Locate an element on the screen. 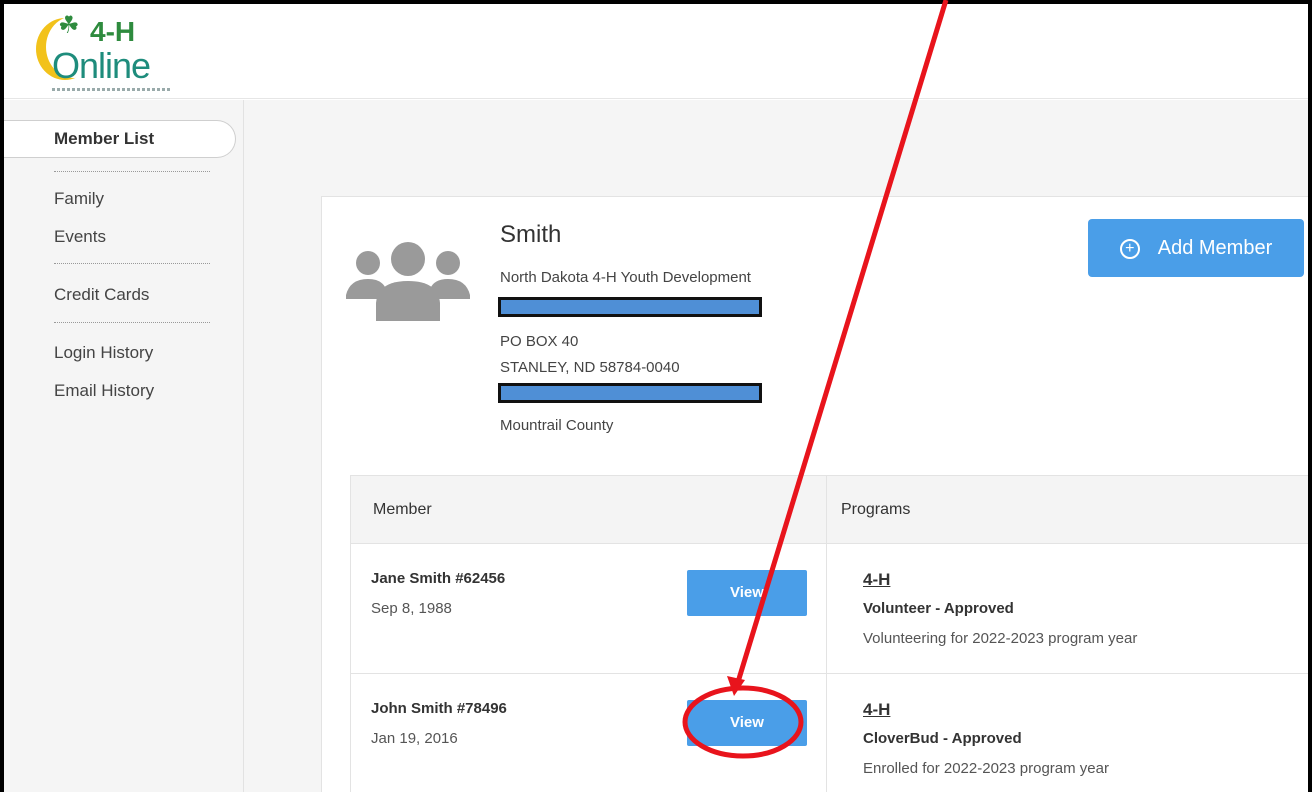  4h-online-logo: ☘ 4-H Online is located at coordinates (115, 52).